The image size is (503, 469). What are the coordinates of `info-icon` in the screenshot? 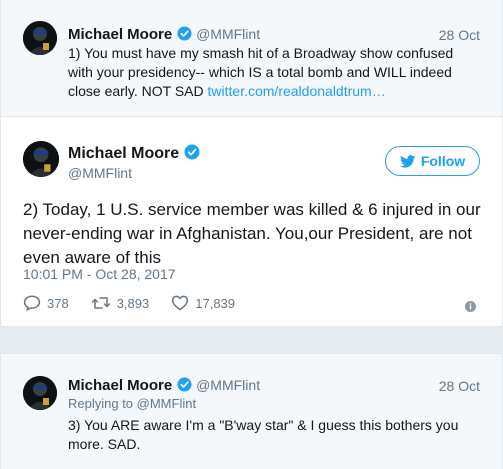 It's located at (470, 306).